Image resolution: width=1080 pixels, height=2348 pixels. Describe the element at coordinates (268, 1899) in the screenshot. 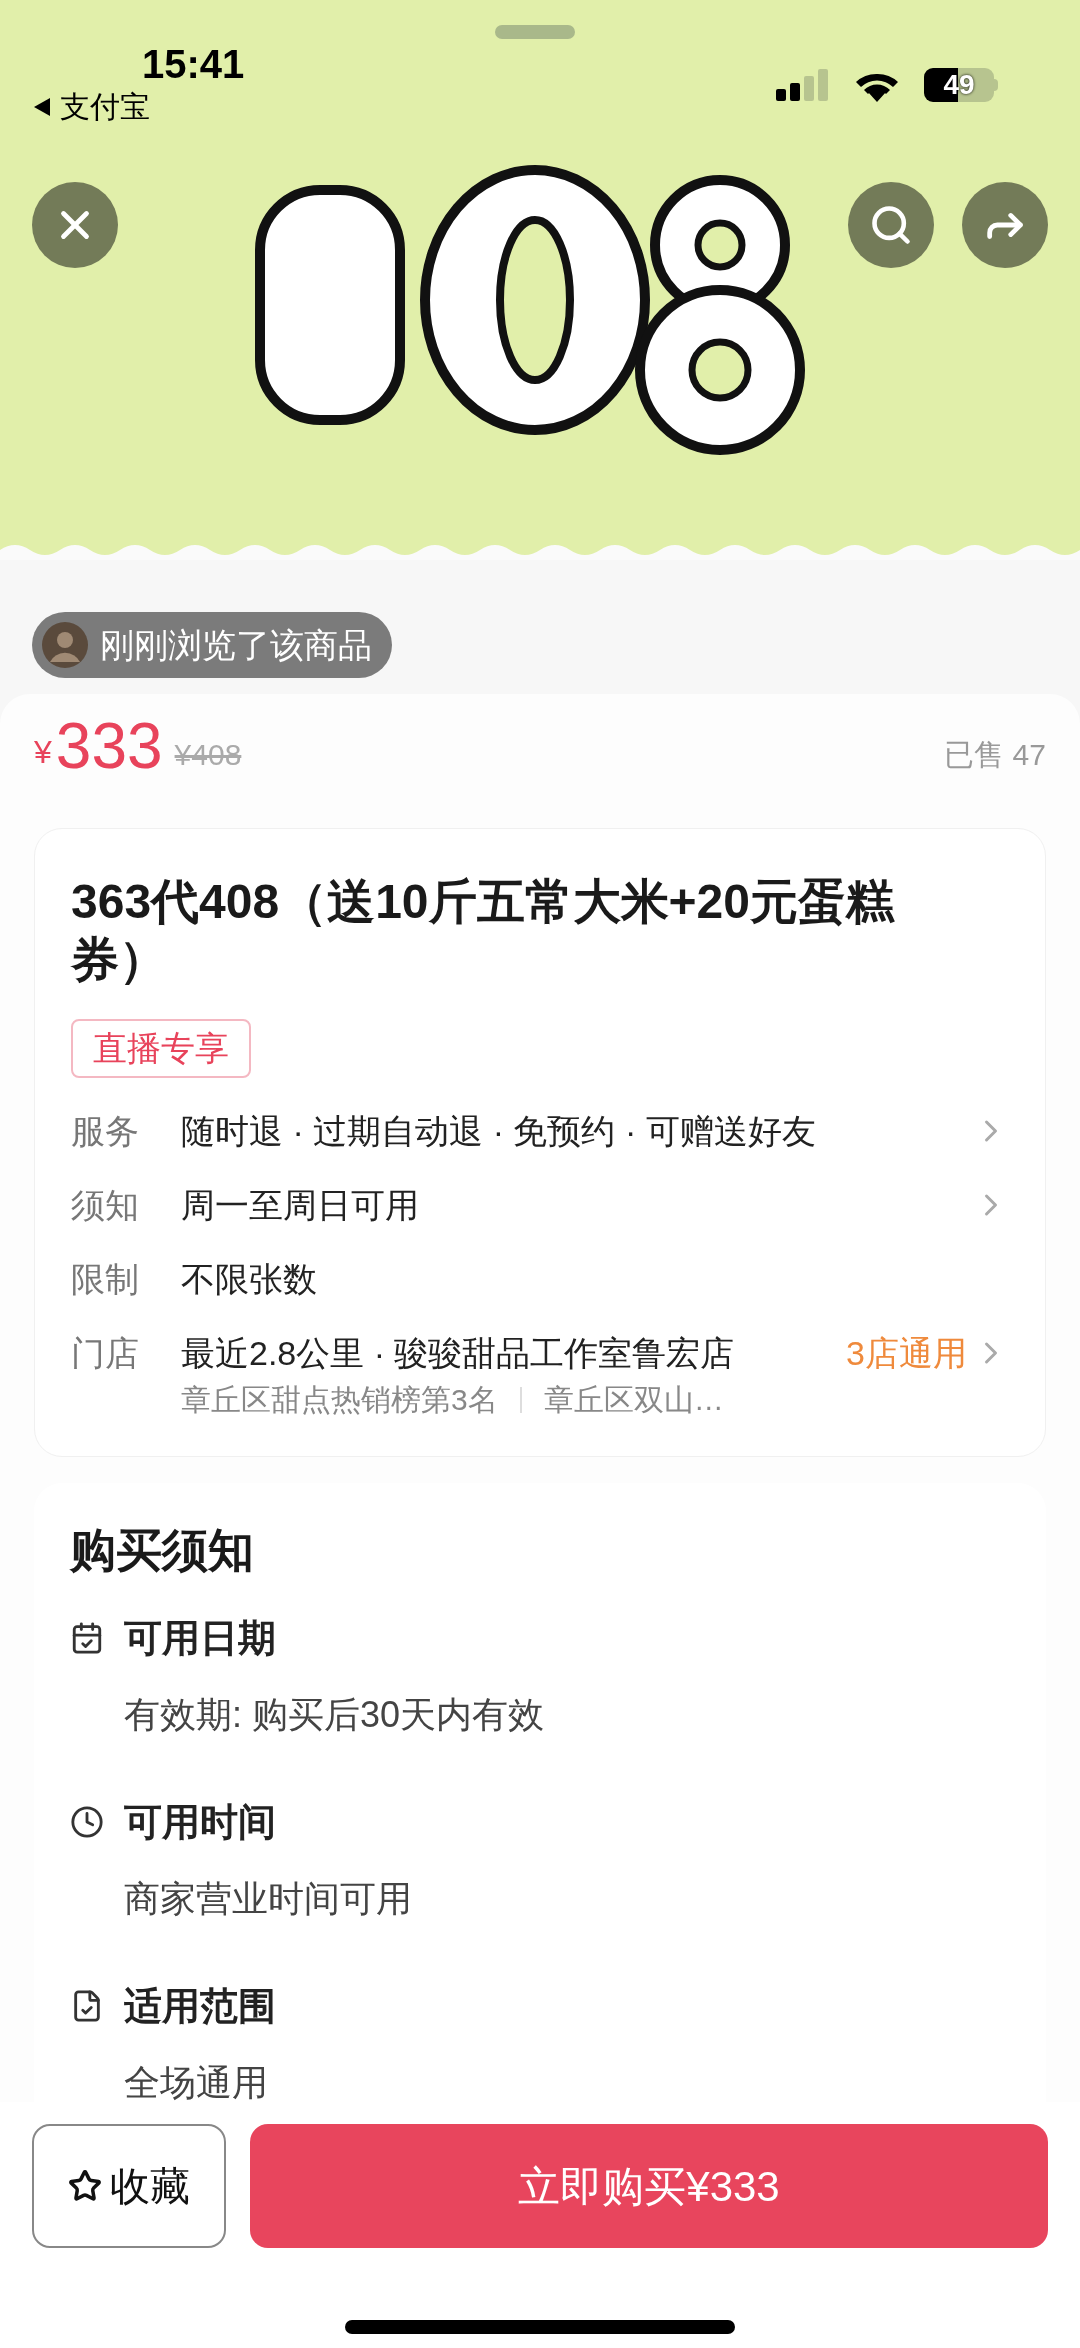

I see `notice-item-text: 商家营业时间可用` at that location.